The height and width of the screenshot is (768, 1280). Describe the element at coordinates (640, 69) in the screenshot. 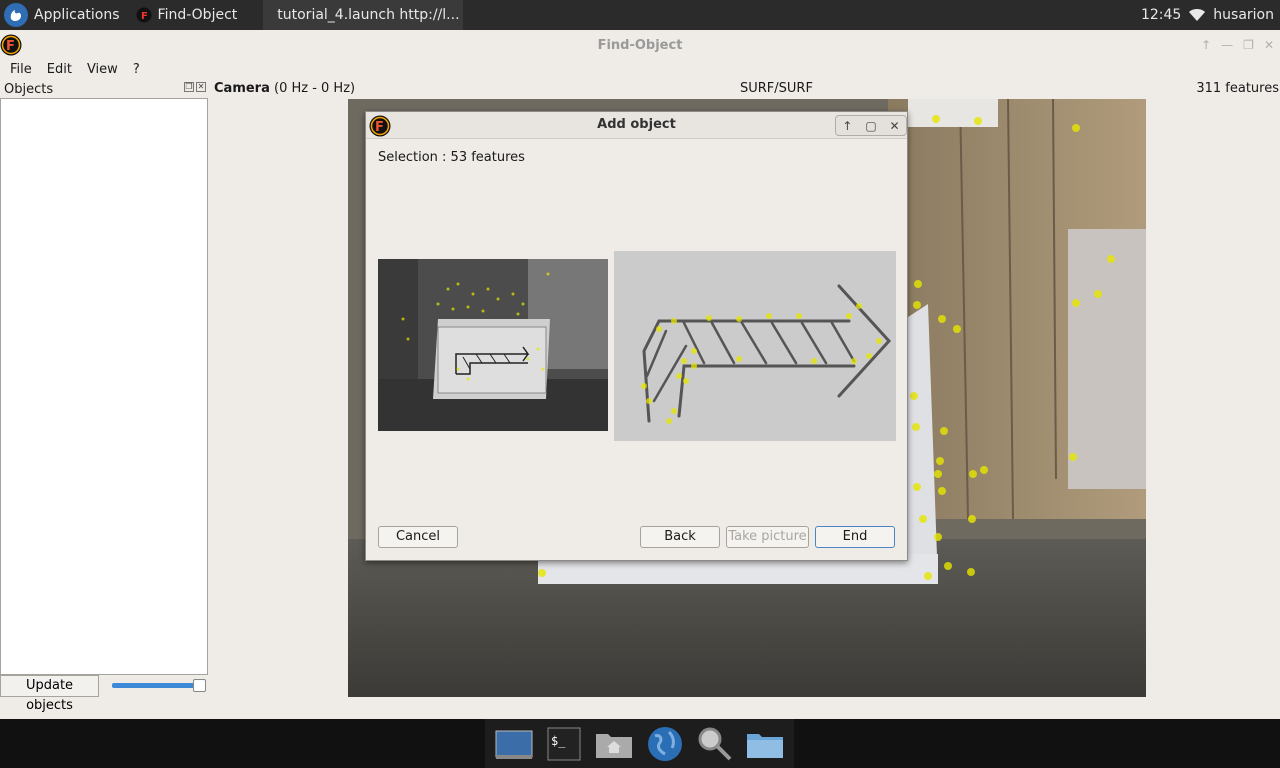

I see `menu-bar: File Edit View ?` at that location.